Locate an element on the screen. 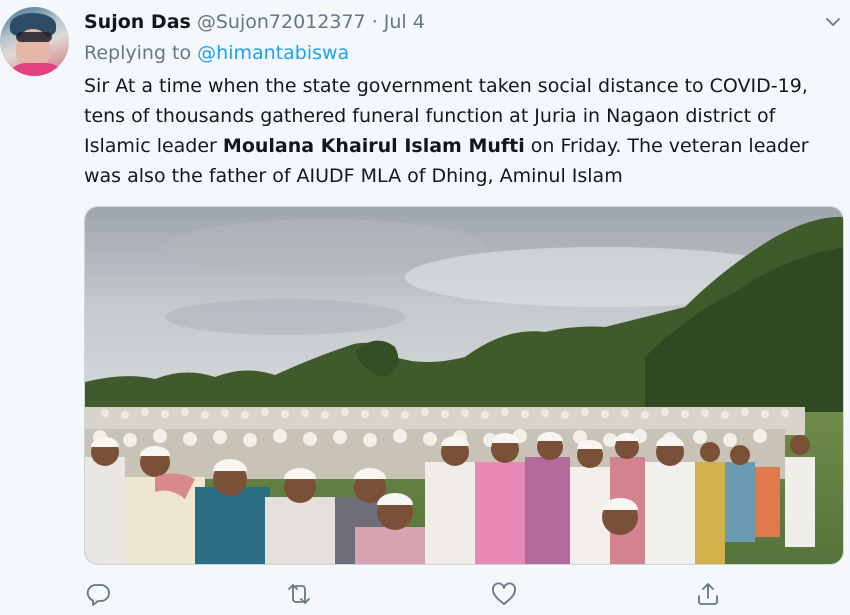  replying-to: Replying to @himantabiswa is located at coordinates (216, 53).